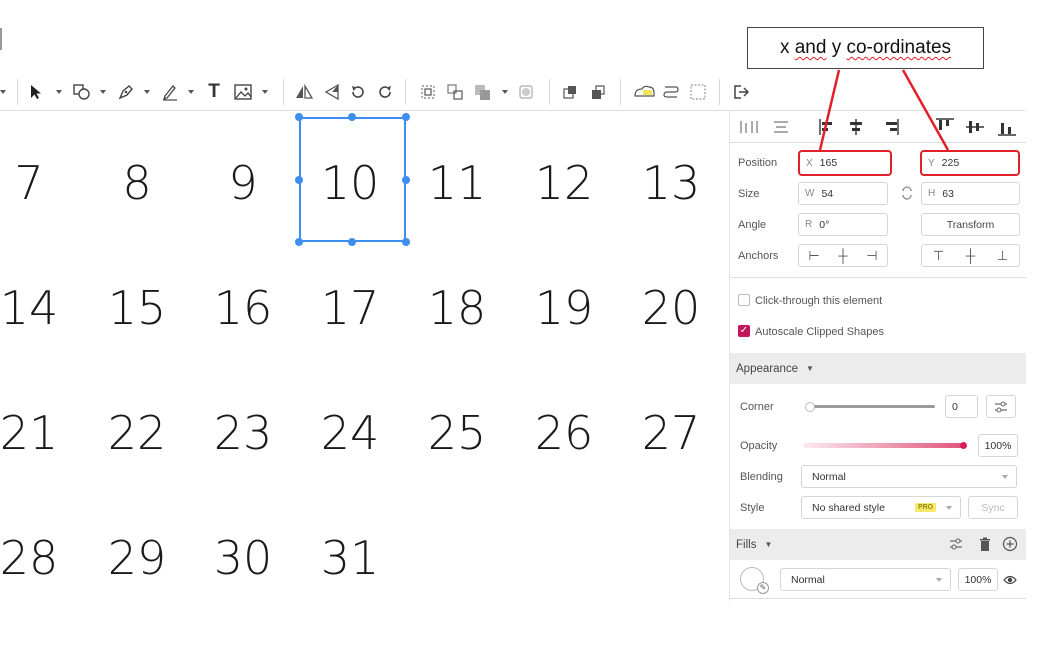 Image resolution: width=1060 pixels, height=663 pixels. I want to click on arrow-to-x, so click(829, 110).